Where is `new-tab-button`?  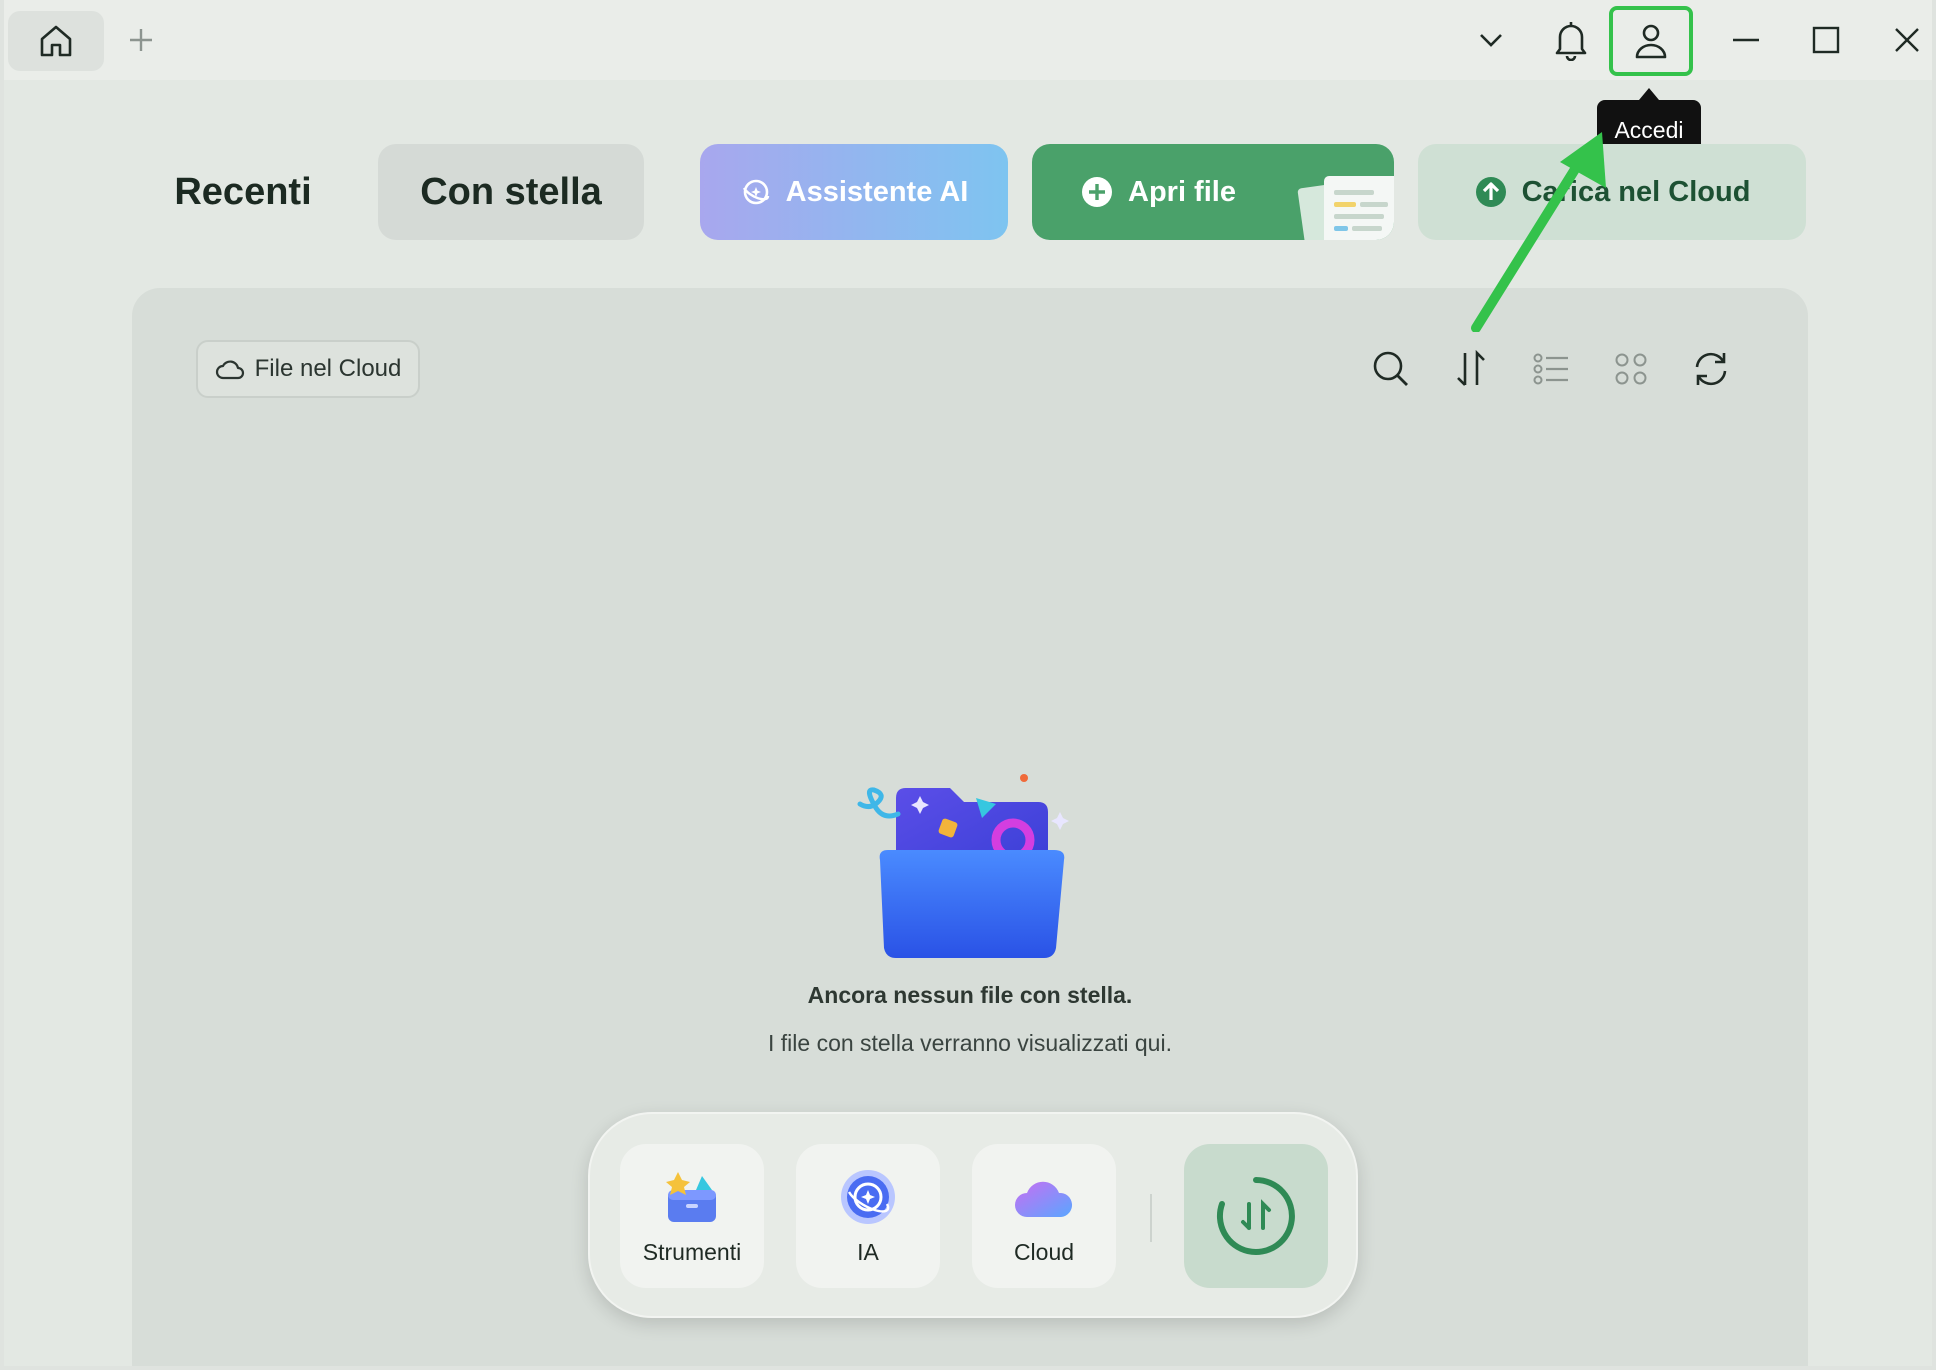 new-tab-button is located at coordinates (141, 40).